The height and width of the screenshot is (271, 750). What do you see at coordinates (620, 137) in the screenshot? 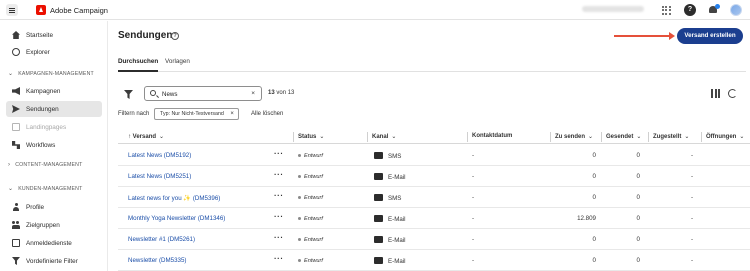
I see `column-label: Gesendet` at bounding box center [620, 137].